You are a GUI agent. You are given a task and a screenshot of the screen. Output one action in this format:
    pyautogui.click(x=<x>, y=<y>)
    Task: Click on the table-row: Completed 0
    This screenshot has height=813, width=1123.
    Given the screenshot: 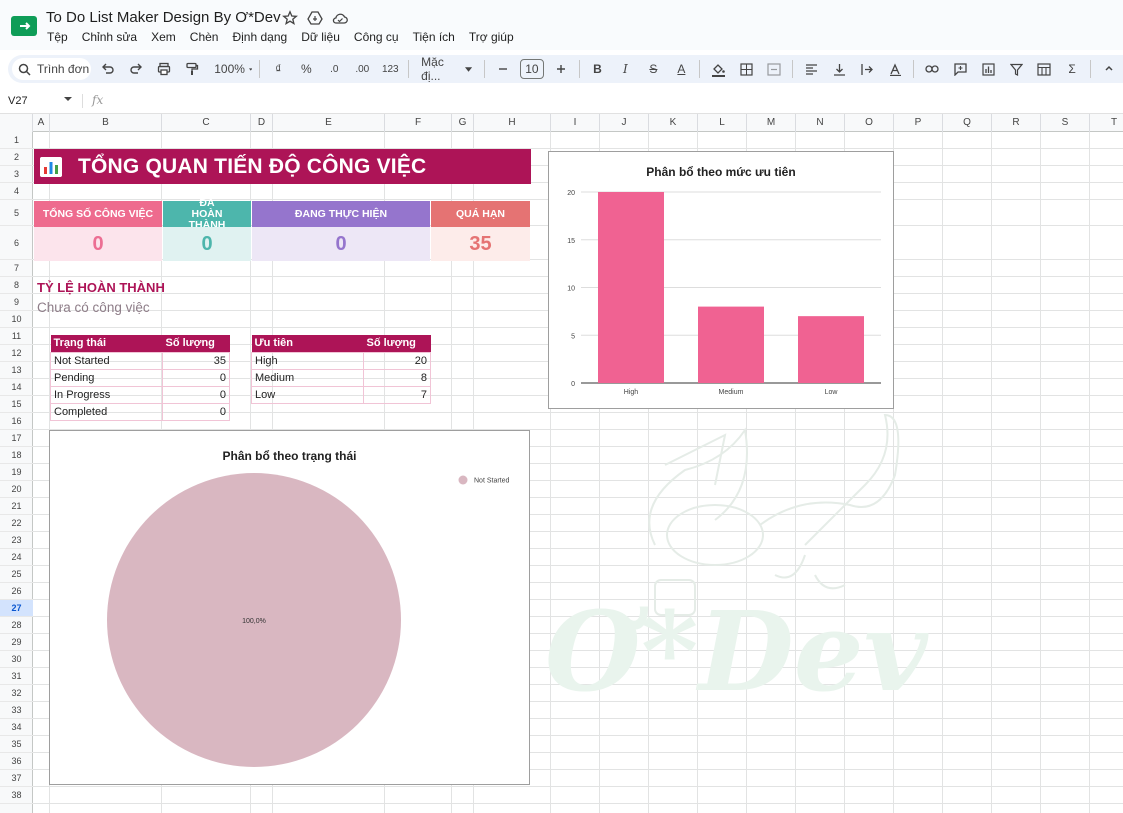 What is the action you would take?
    pyautogui.click(x=140, y=411)
    